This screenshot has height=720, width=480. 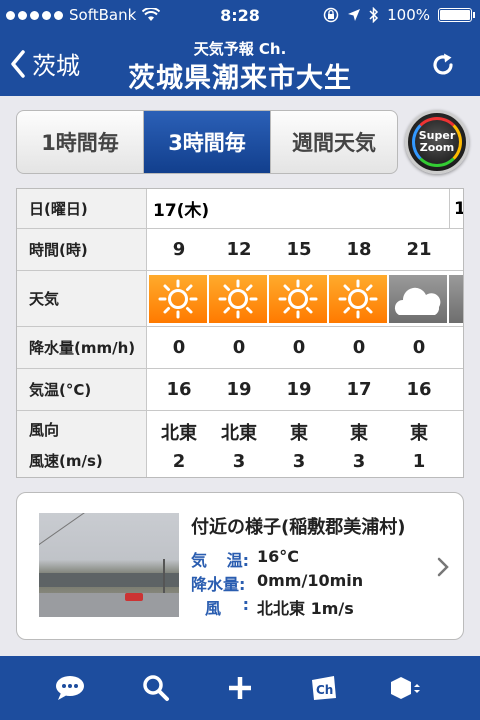 I want to click on wind-speed-header: 風速(m/s), so click(x=66, y=461).